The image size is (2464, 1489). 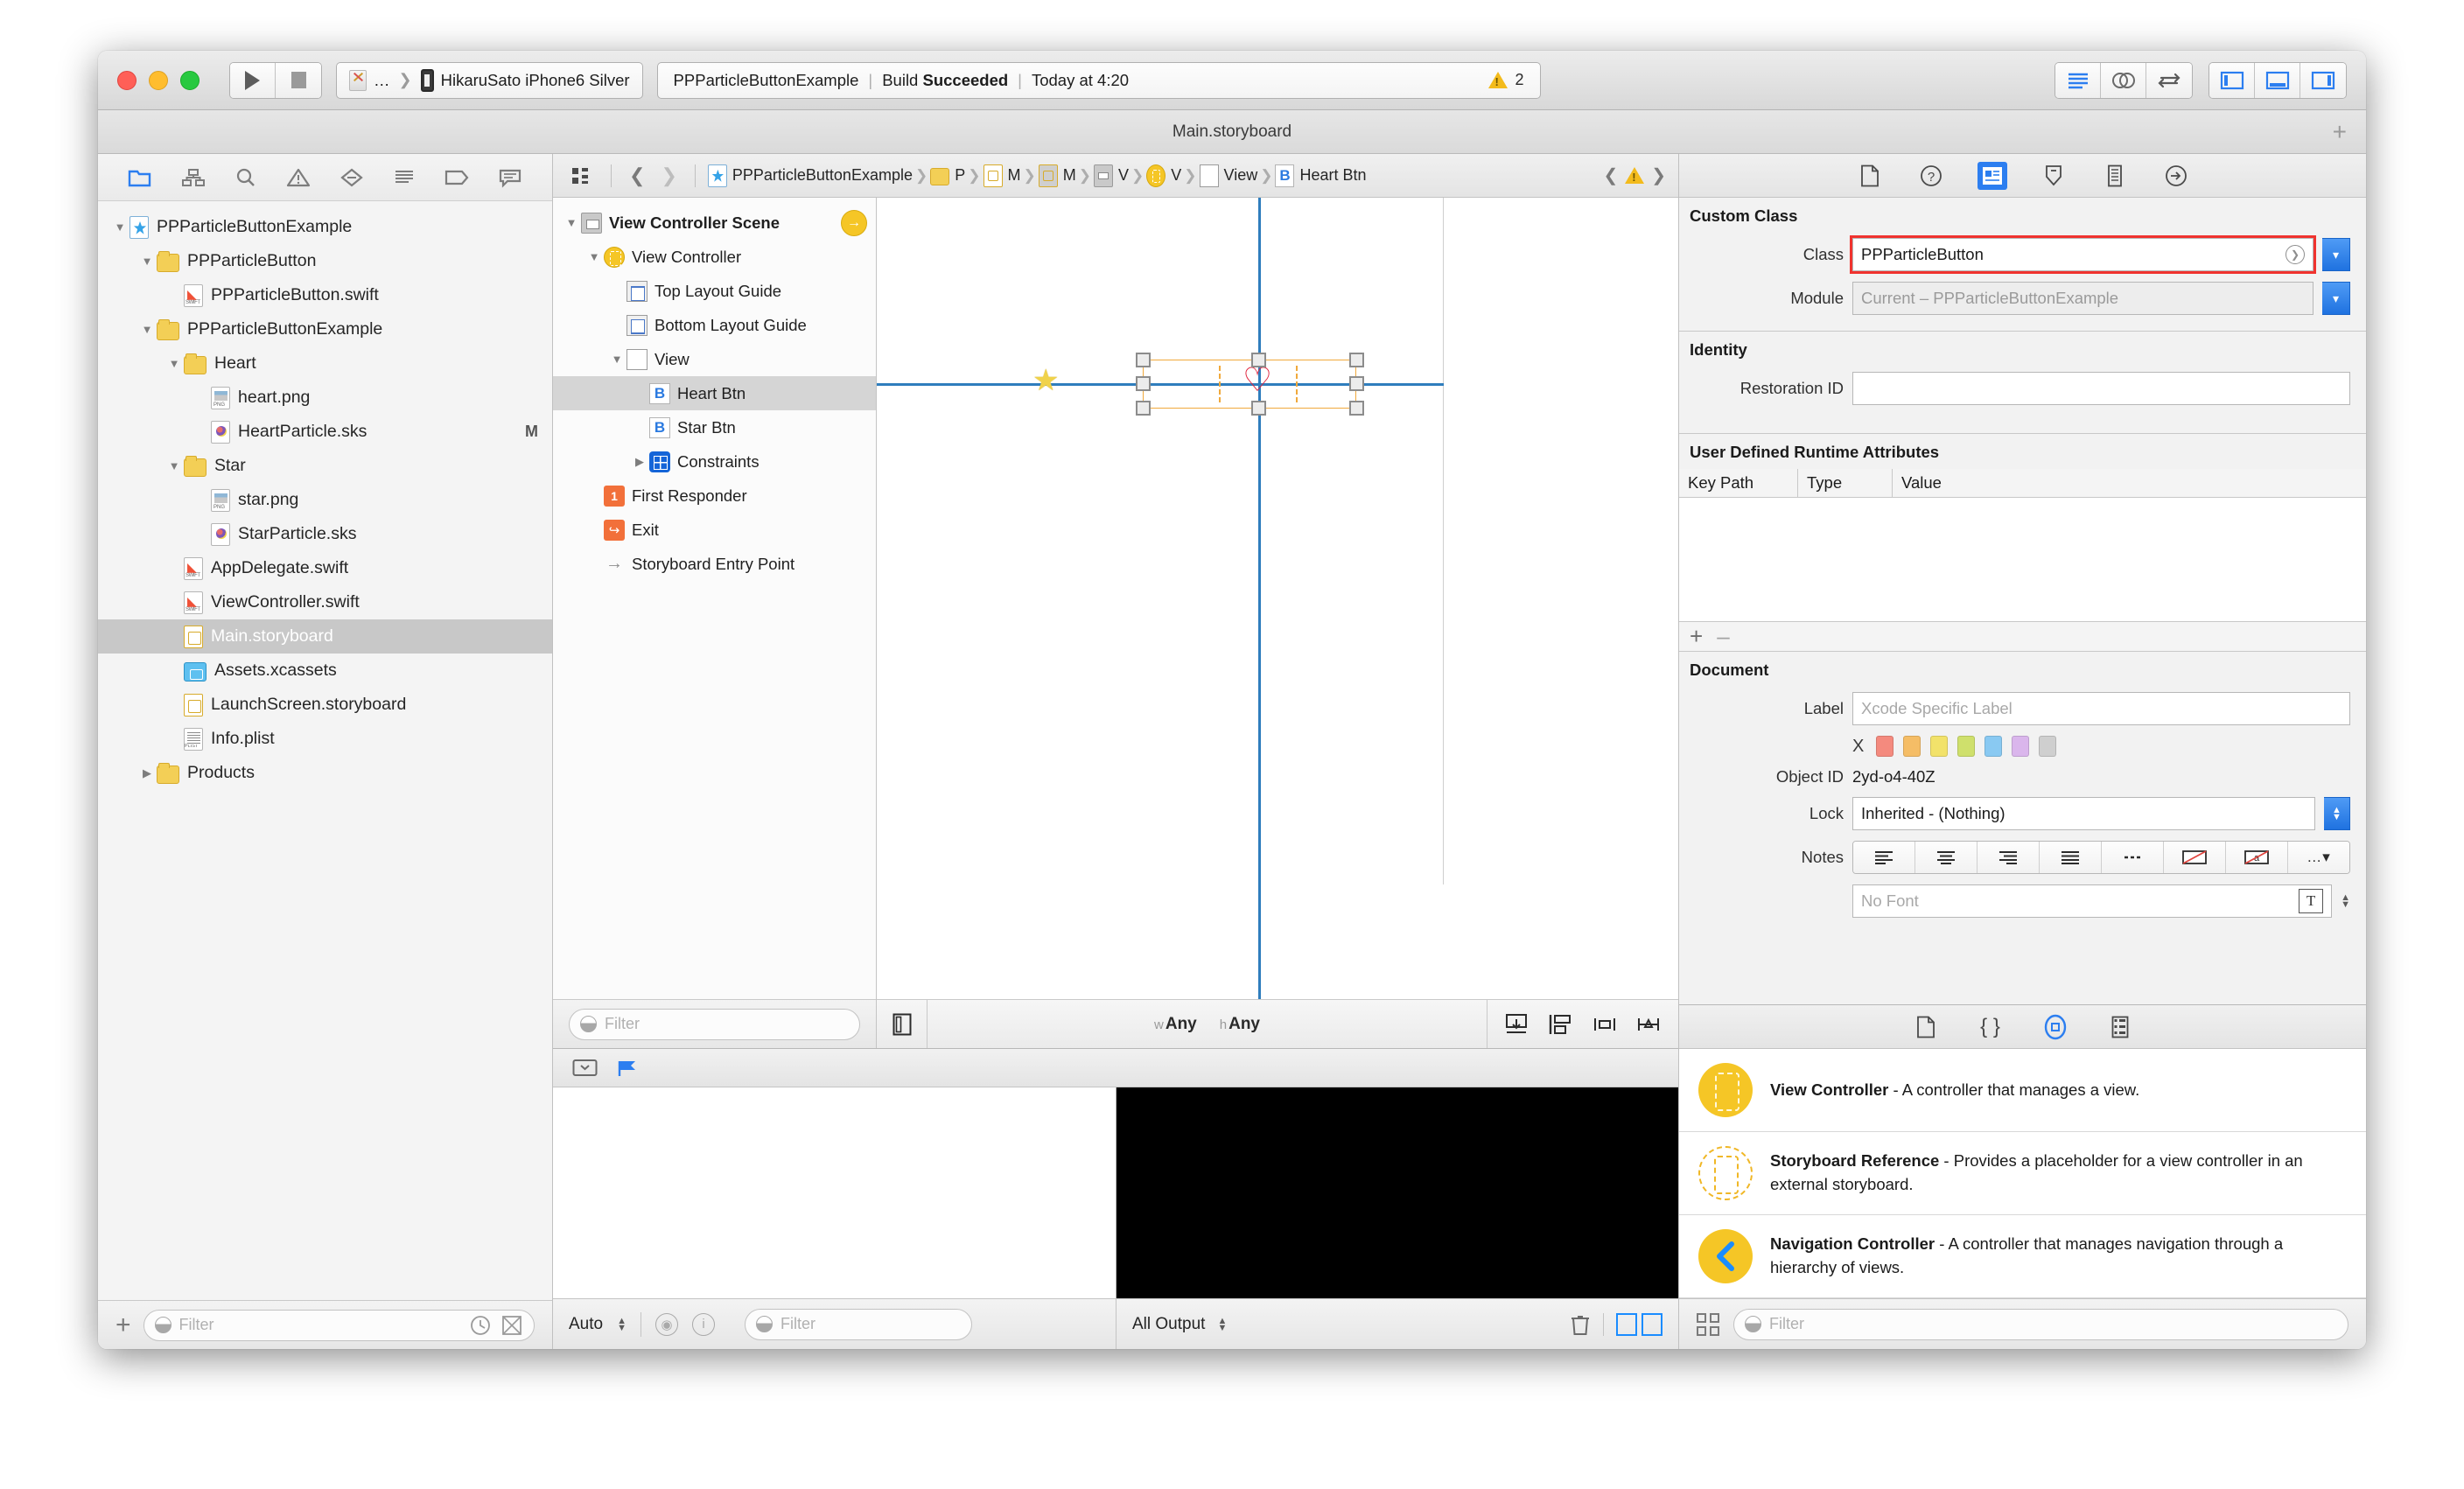 I want to click on related-items-button, so click(x=581, y=175).